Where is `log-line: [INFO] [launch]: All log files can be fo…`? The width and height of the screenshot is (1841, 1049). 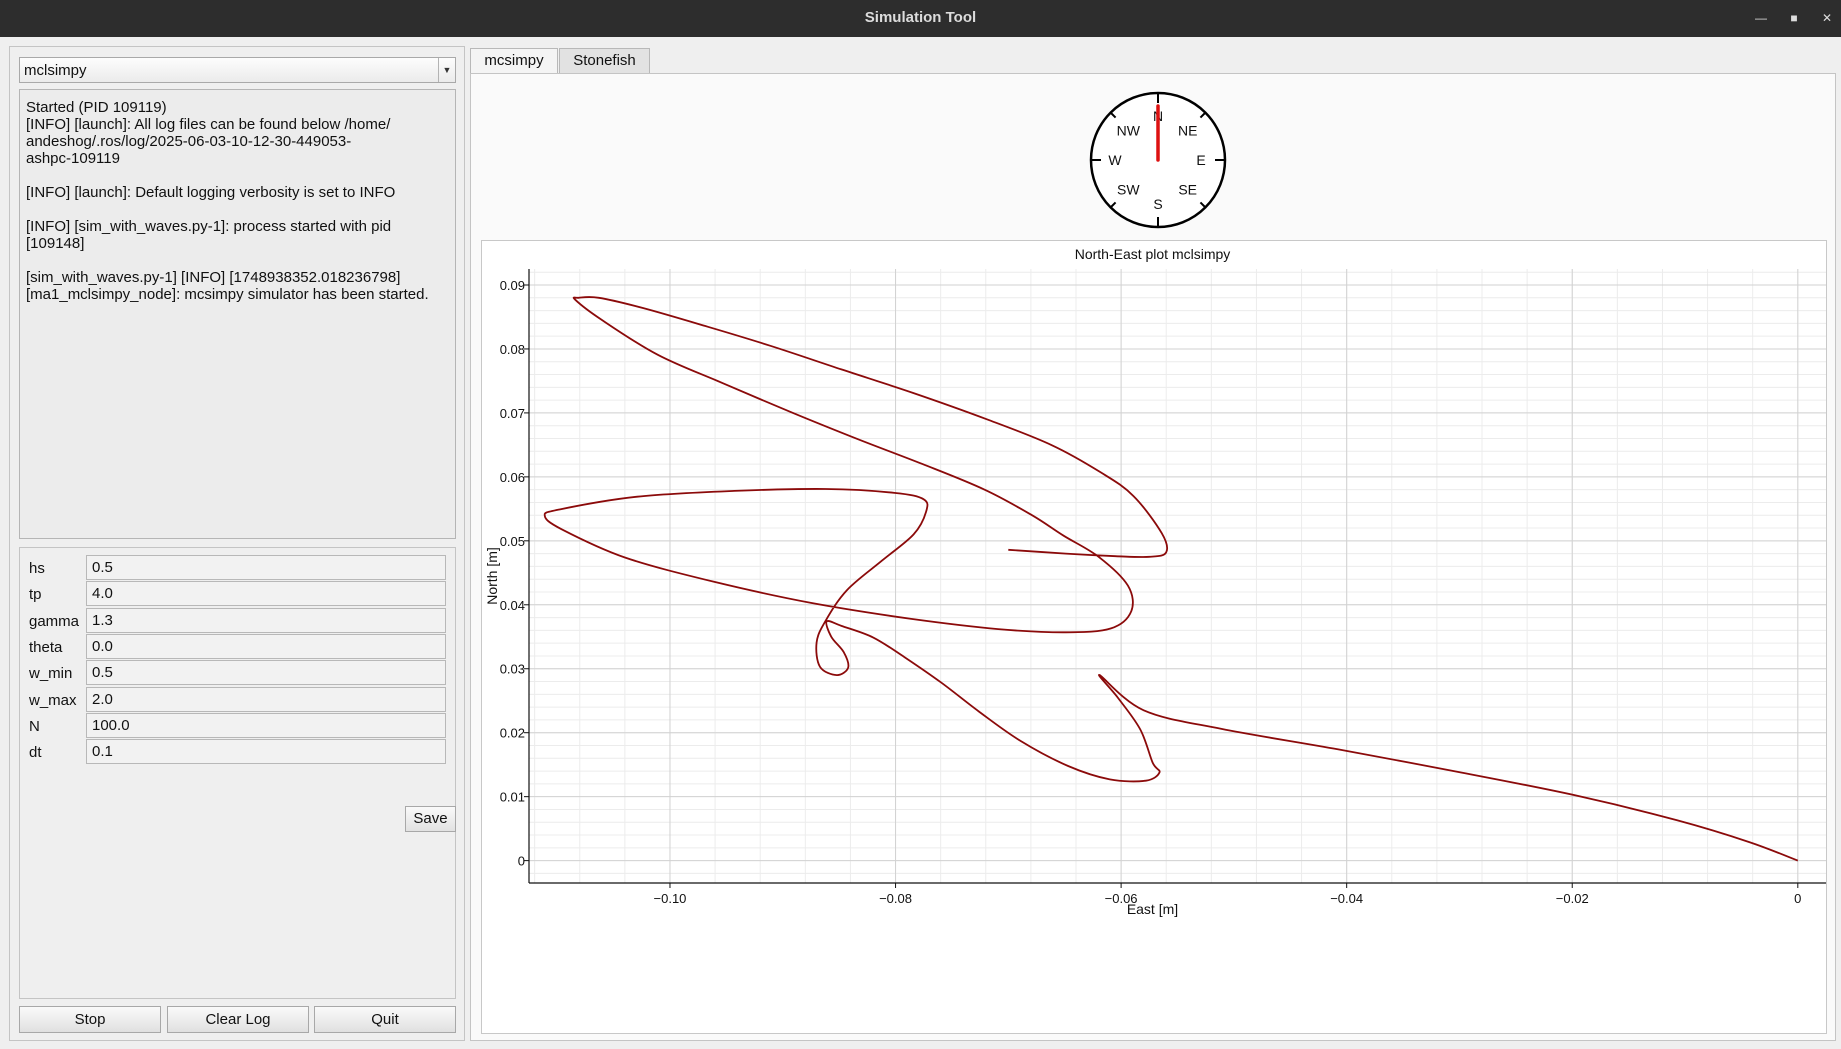
log-line: [INFO] [launch]: All log files can be fo… is located at coordinates (208, 124).